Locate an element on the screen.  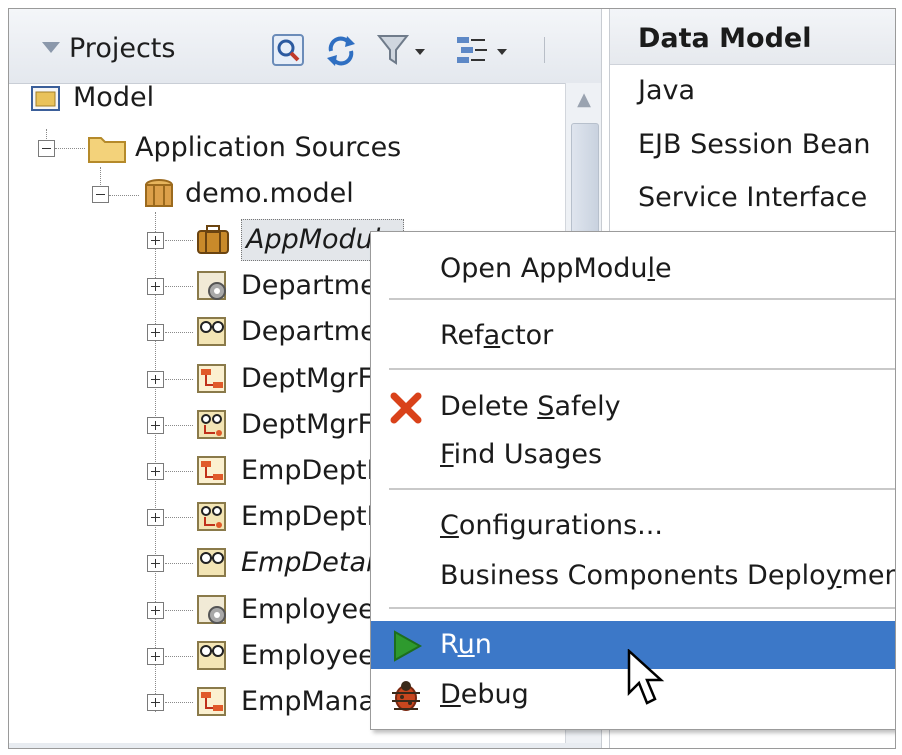
toolbar-divider is located at coordinates (544, 50).